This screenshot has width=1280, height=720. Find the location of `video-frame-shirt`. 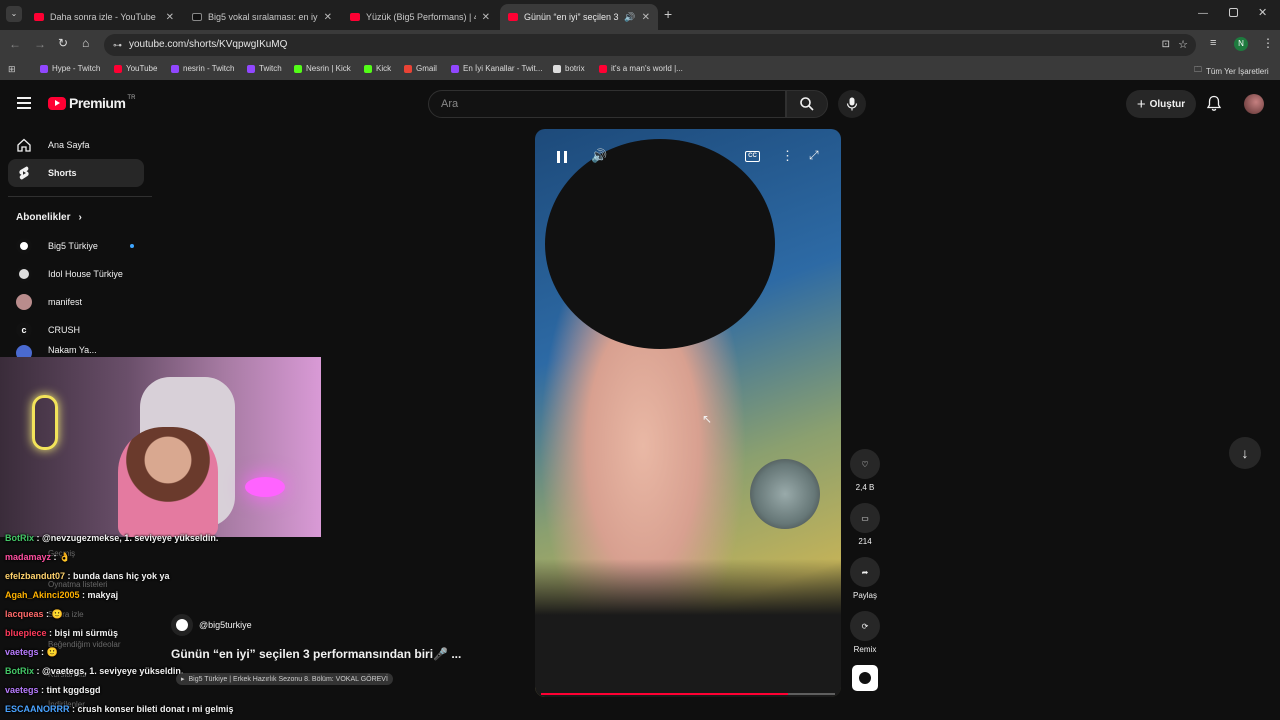

video-frame-shirt is located at coordinates (688, 628).